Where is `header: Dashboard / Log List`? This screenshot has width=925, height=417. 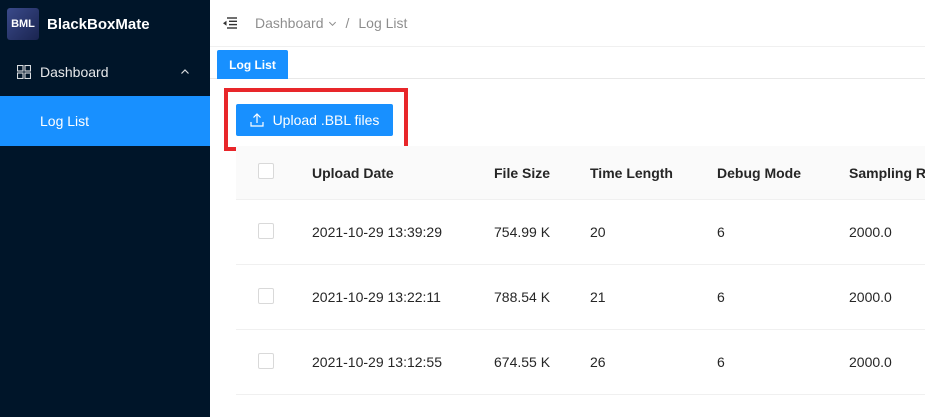
header: Dashboard / Log List is located at coordinates (567, 23).